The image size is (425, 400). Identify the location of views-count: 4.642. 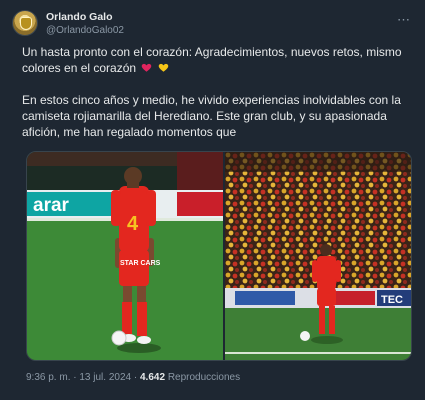
(153, 377).